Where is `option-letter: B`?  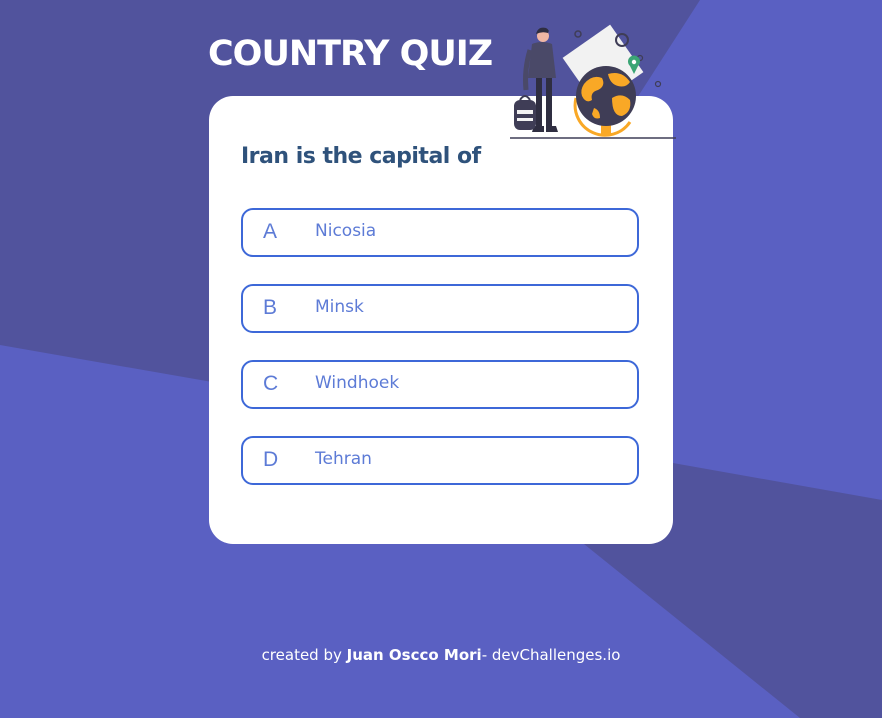 option-letter: B is located at coordinates (270, 307).